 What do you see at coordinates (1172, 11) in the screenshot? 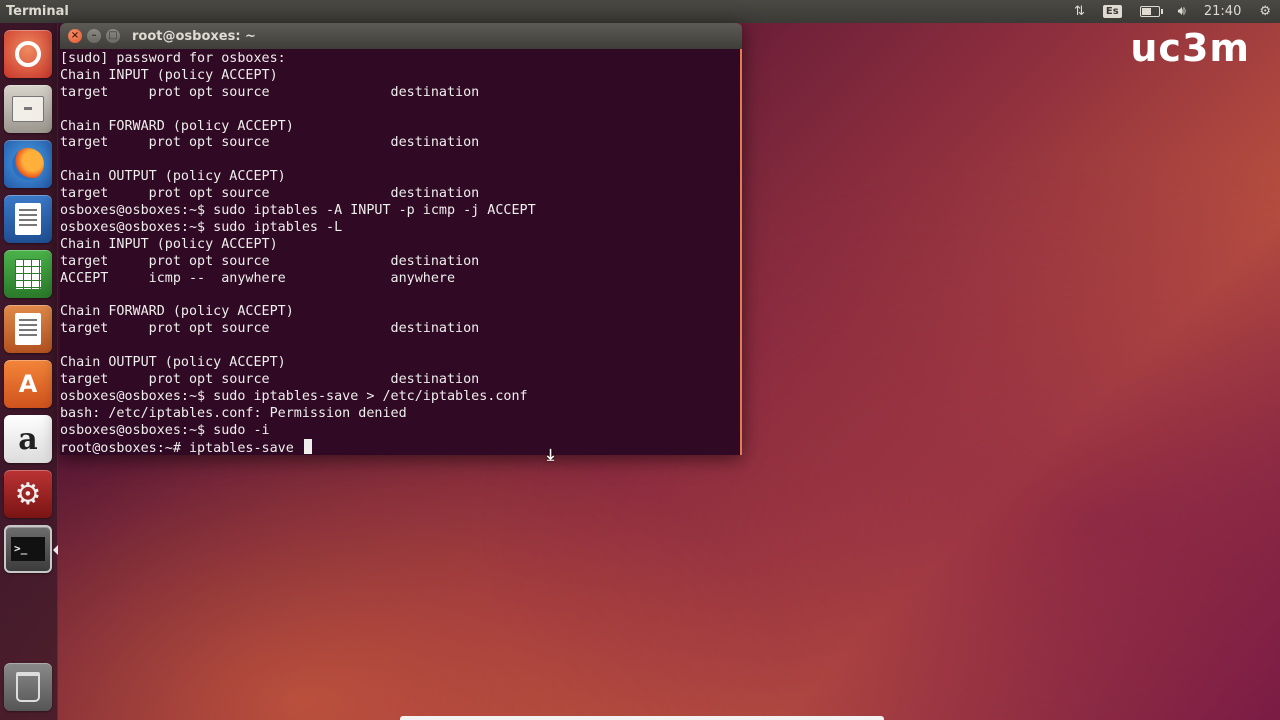
I see `indicator-area: ⇅ Es 🔊︎ 21:40 ⚙` at bounding box center [1172, 11].